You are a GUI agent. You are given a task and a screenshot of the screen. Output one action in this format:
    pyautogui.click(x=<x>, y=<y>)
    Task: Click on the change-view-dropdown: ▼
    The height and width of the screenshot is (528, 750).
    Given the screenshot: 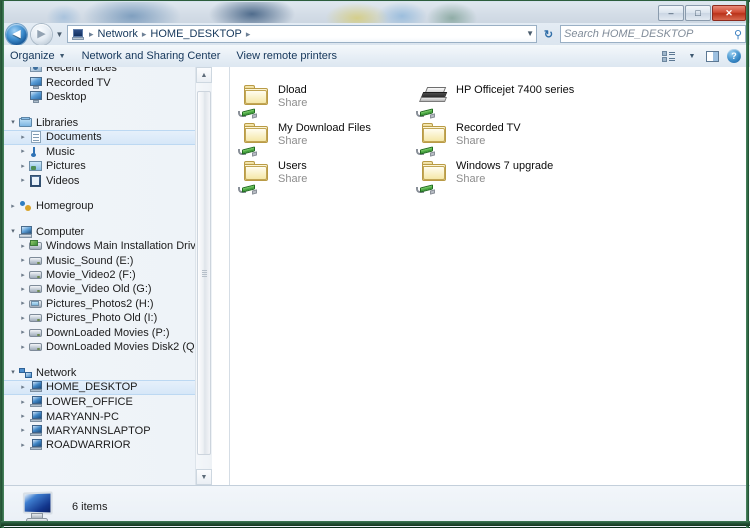 What is the action you would take?
    pyautogui.click(x=690, y=56)
    